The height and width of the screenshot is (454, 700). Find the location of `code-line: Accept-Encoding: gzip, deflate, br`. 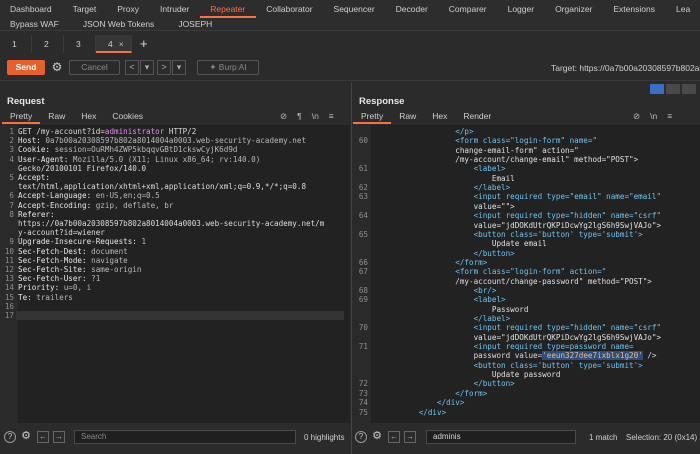

code-line: Accept-Encoding: gzip, deflate, br is located at coordinates (95, 205).